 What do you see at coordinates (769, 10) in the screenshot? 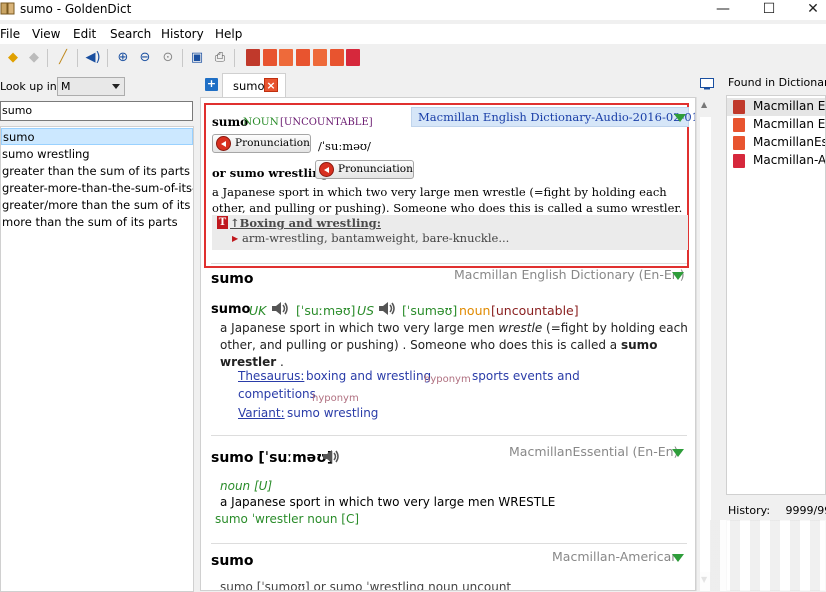
I see `maximize-button: ☐` at bounding box center [769, 10].